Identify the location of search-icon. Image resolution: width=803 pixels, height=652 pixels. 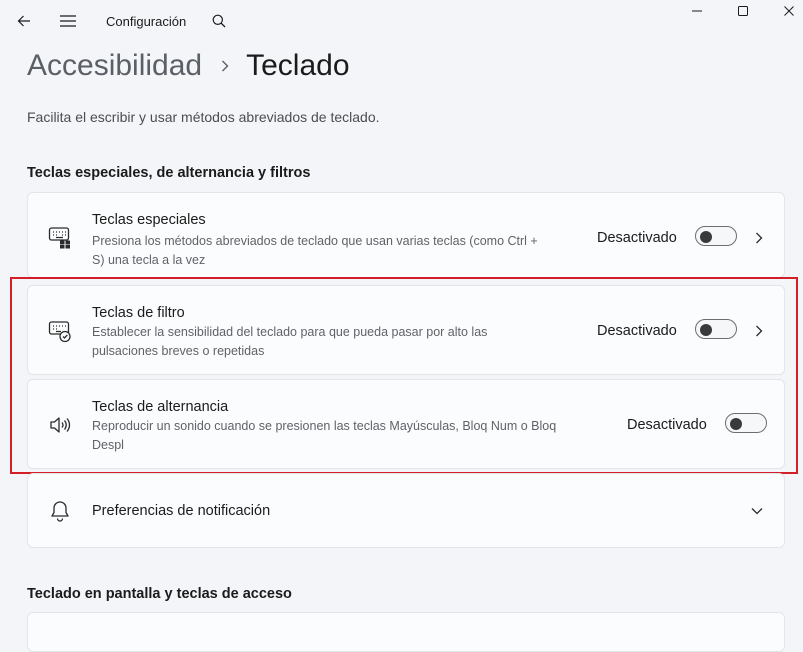
(219, 21).